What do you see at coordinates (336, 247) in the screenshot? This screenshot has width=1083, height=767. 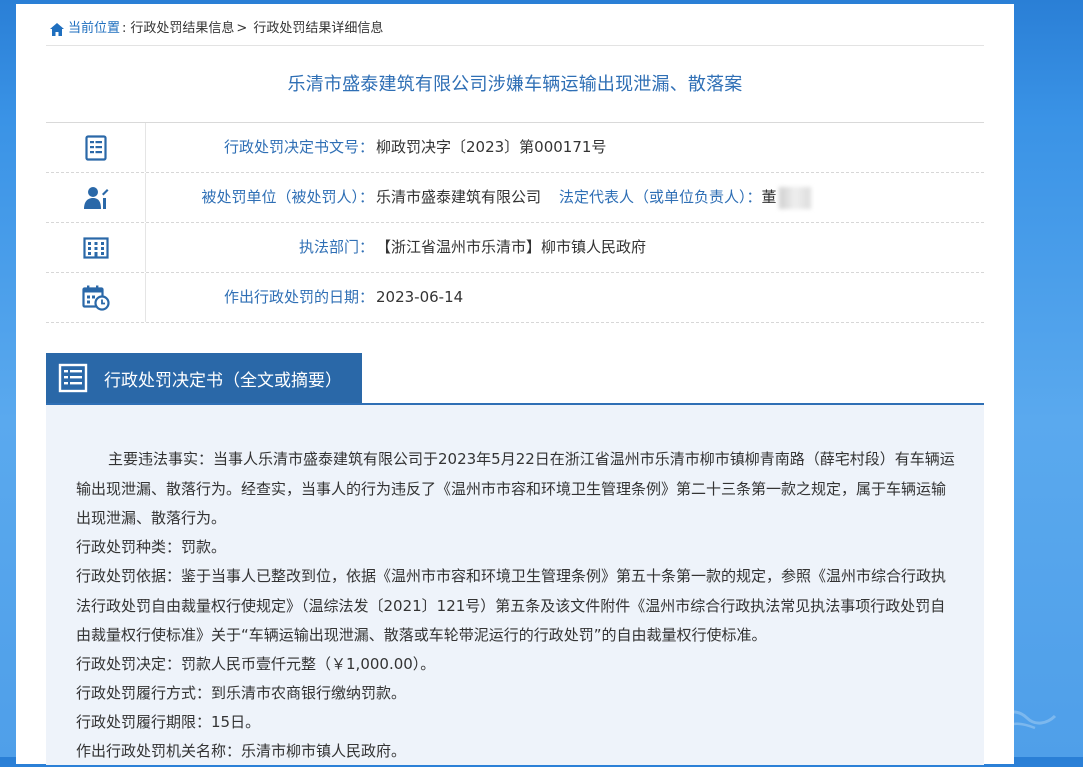 I see `info-label: 执法部门：` at bounding box center [336, 247].